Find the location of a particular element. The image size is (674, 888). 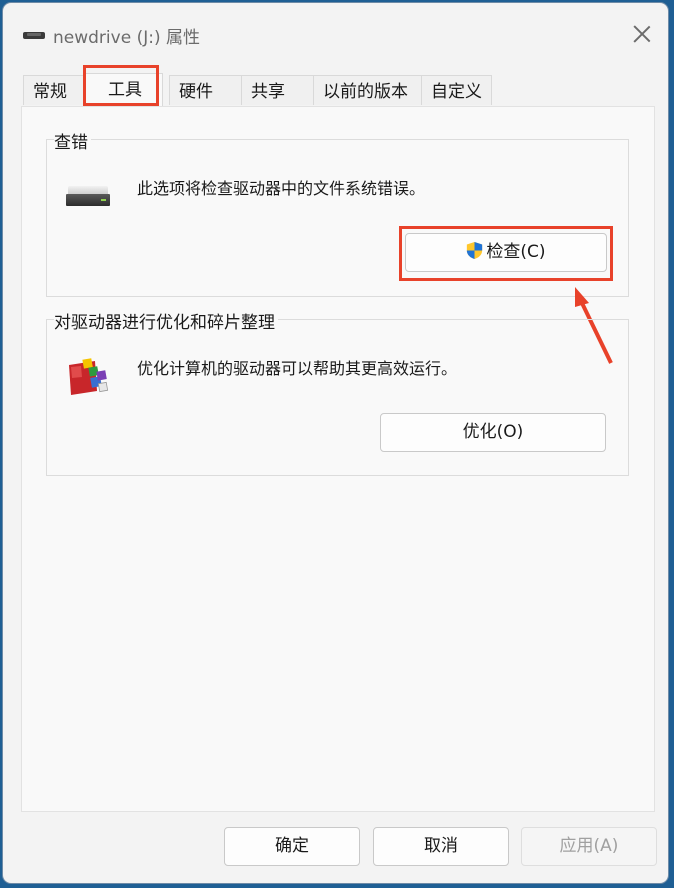

check-button-label: 检查(C) is located at coordinates (516, 252).